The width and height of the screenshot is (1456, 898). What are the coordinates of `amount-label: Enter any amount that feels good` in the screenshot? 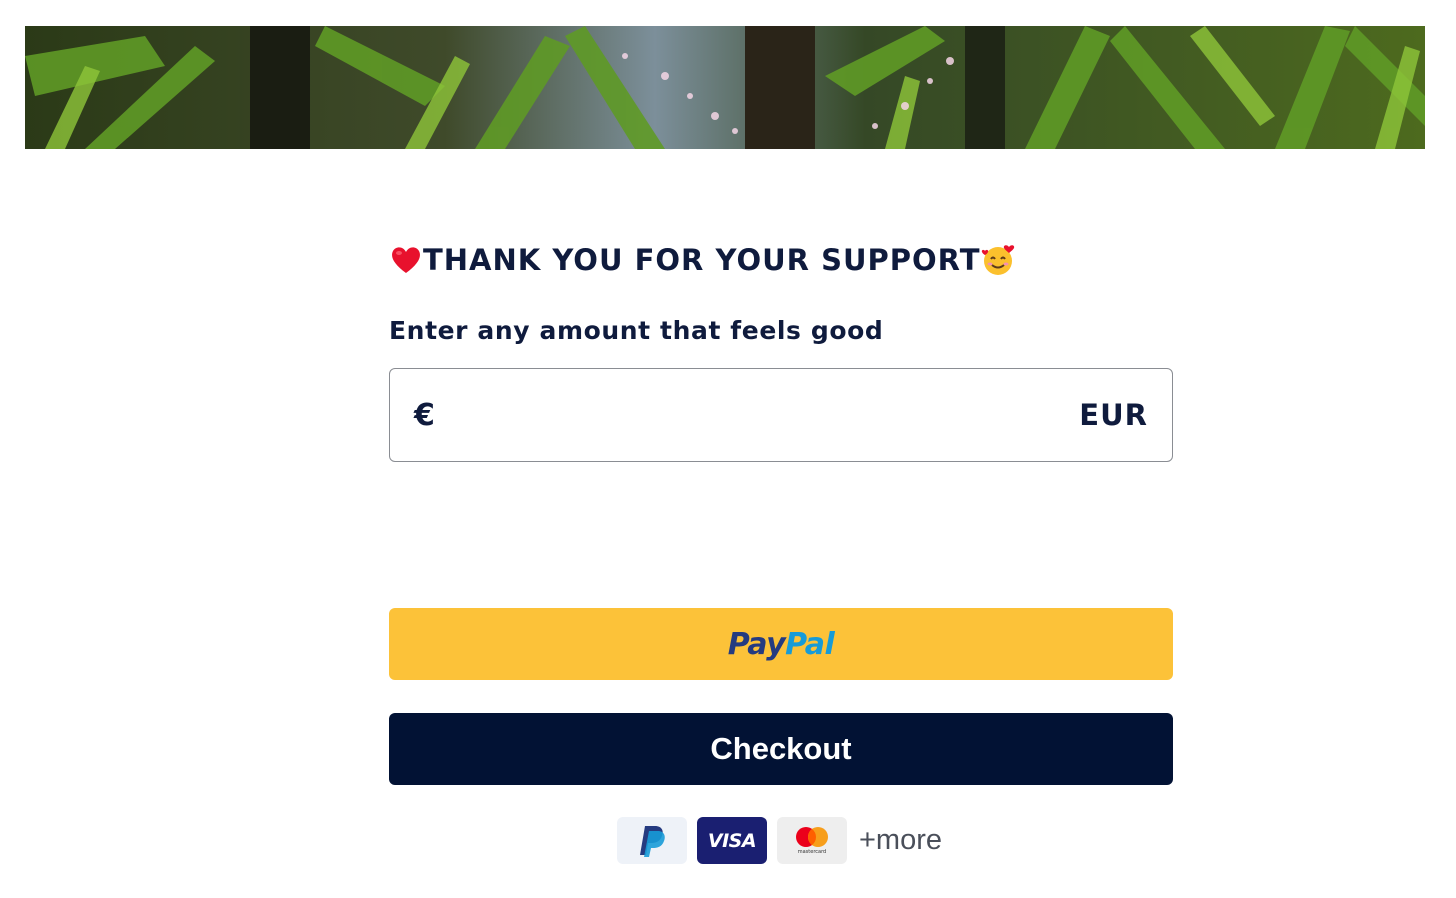 It's located at (636, 330).